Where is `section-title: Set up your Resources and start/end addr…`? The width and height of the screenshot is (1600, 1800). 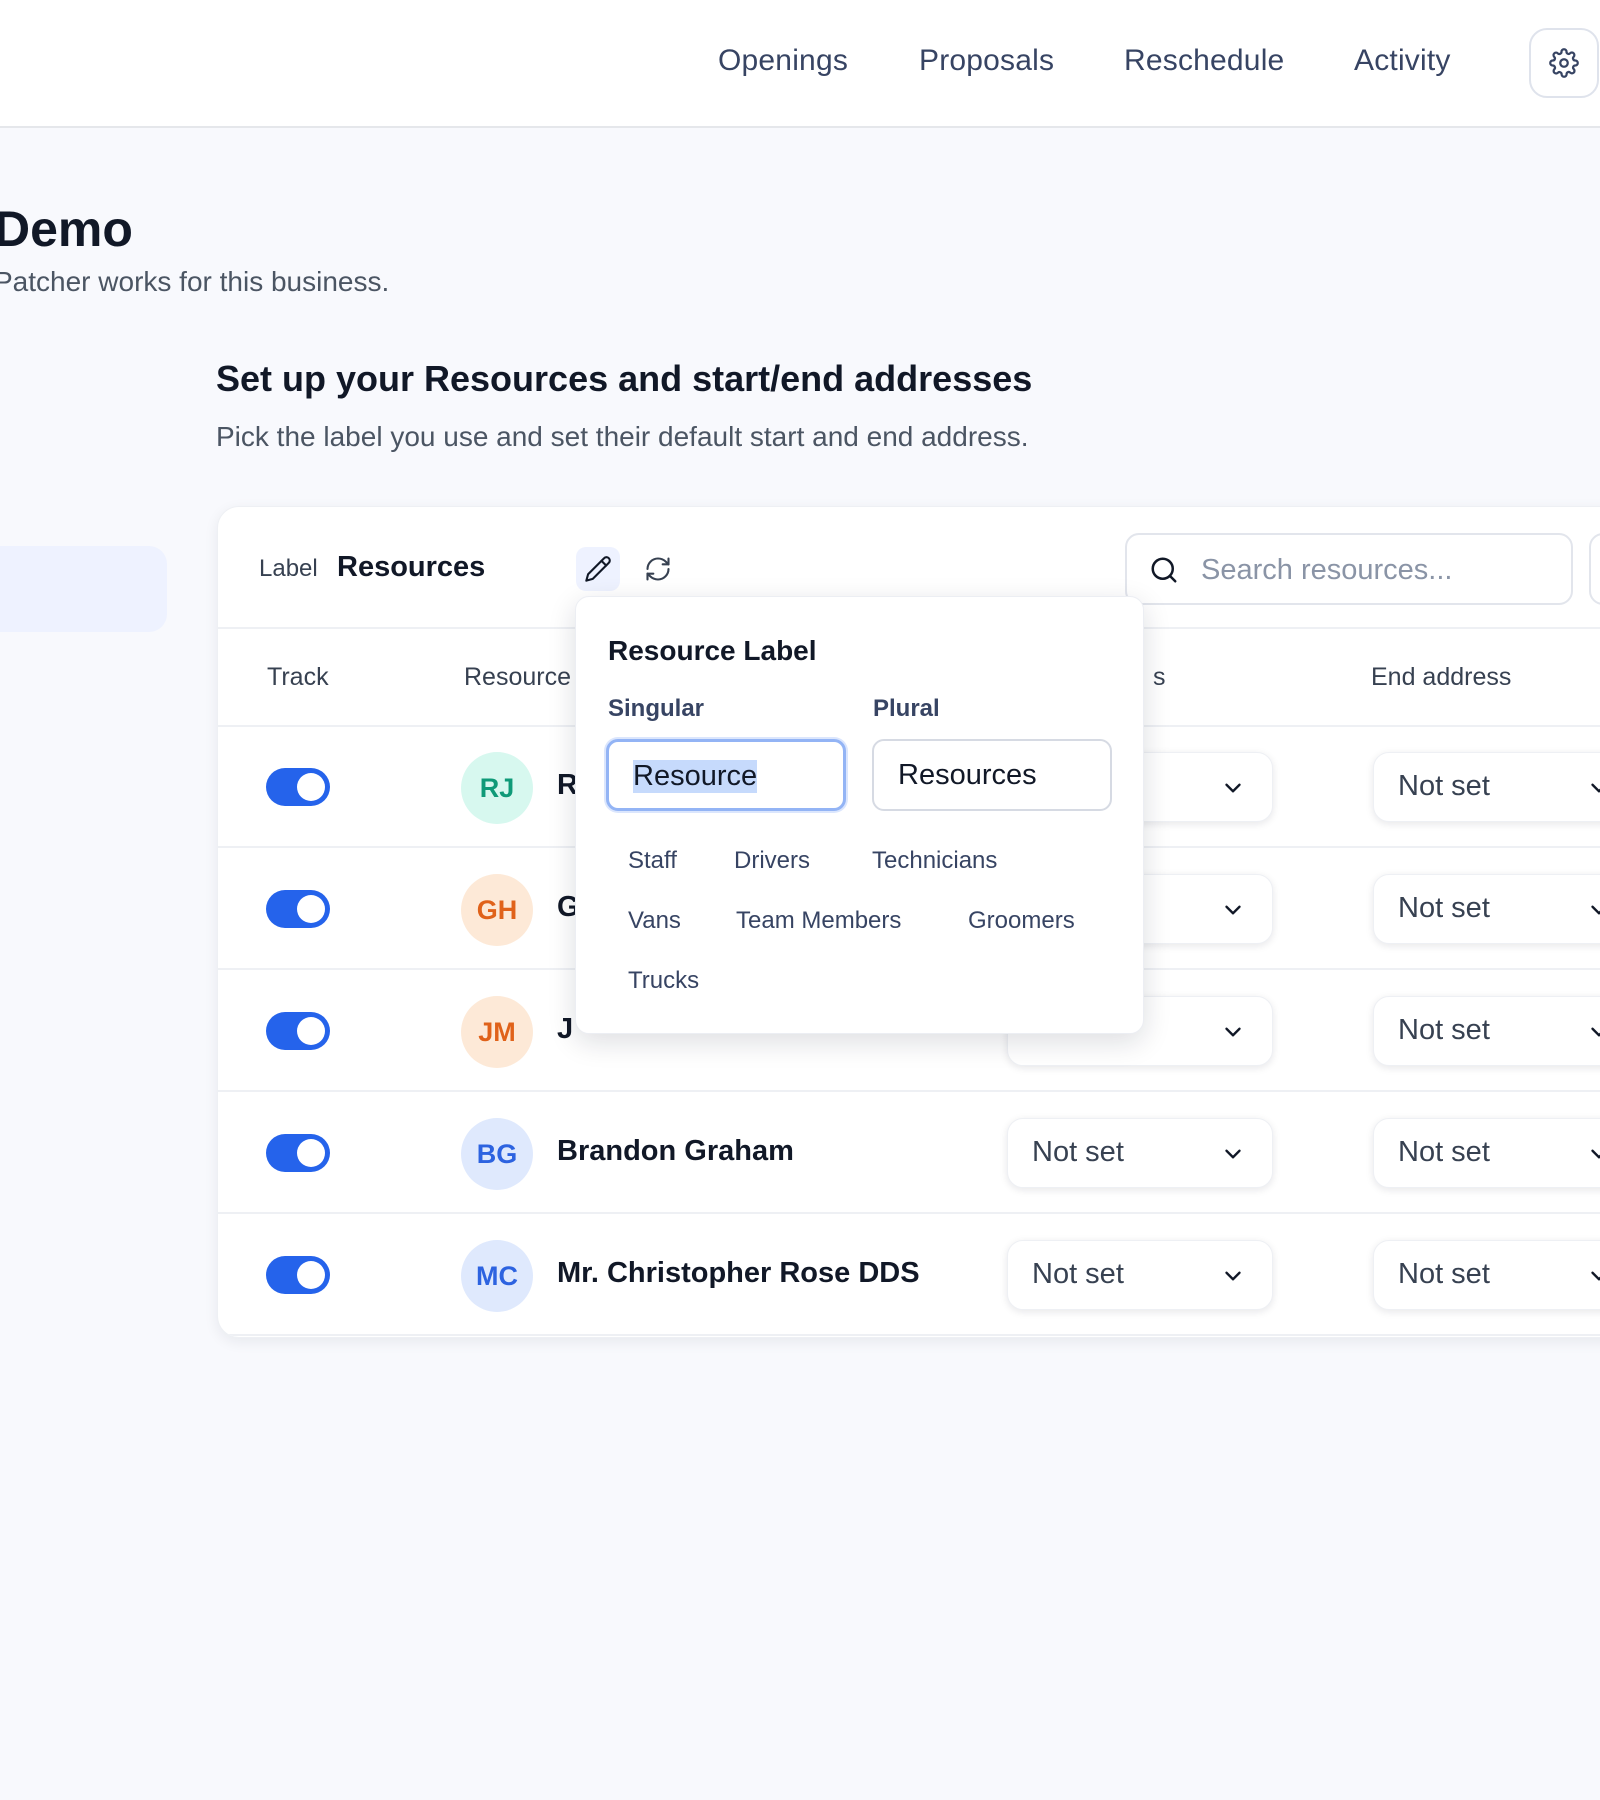
section-title: Set up your Resources and start/end addr… is located at coordinates (624, 378).